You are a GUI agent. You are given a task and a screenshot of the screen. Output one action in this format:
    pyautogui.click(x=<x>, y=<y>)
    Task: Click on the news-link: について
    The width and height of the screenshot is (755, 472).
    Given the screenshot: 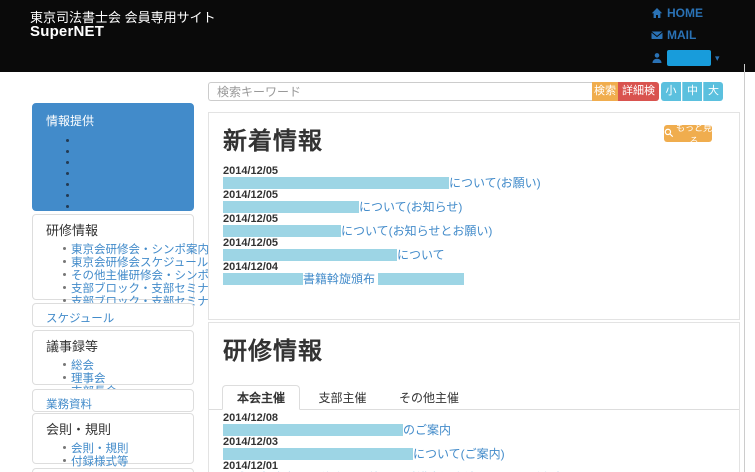 What is the action you would take?
    pyautogui.click(x=334, y=255)
    